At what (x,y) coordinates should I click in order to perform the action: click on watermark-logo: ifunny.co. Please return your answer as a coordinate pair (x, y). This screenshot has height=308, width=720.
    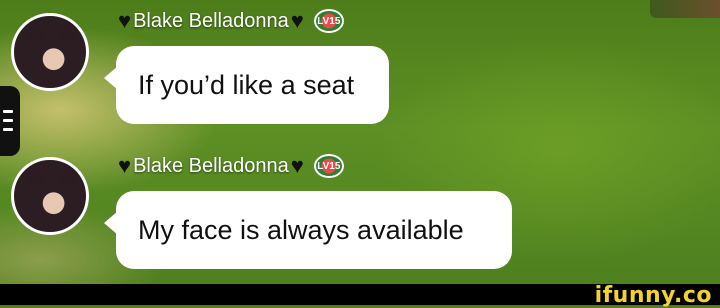
    Looking at the image, I should click on (653, 295).